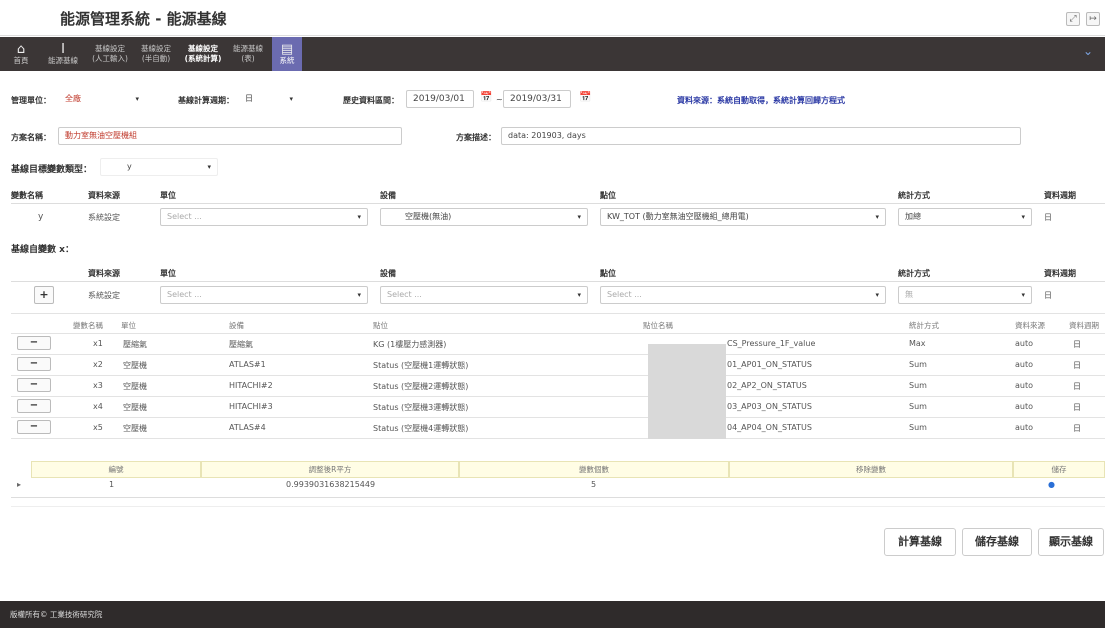  What do you see at coordinates (1030, 325) in the screenshot?
I see `grid-col-src: 資料來源` at bounding box center [1030, 325].